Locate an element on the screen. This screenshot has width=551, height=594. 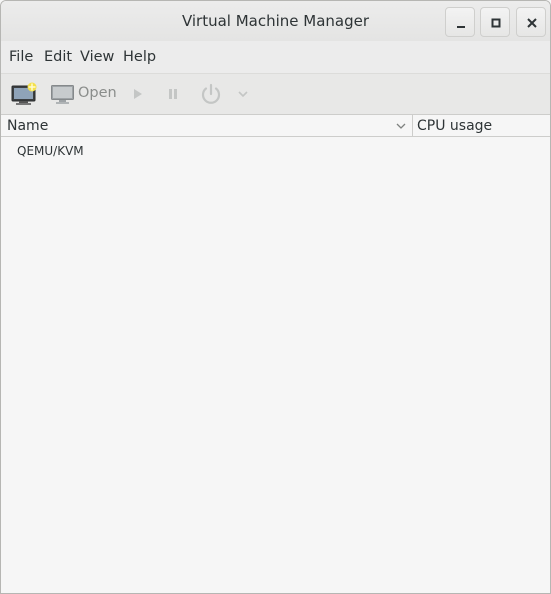
play-icon is located at coordinates (138, 94).